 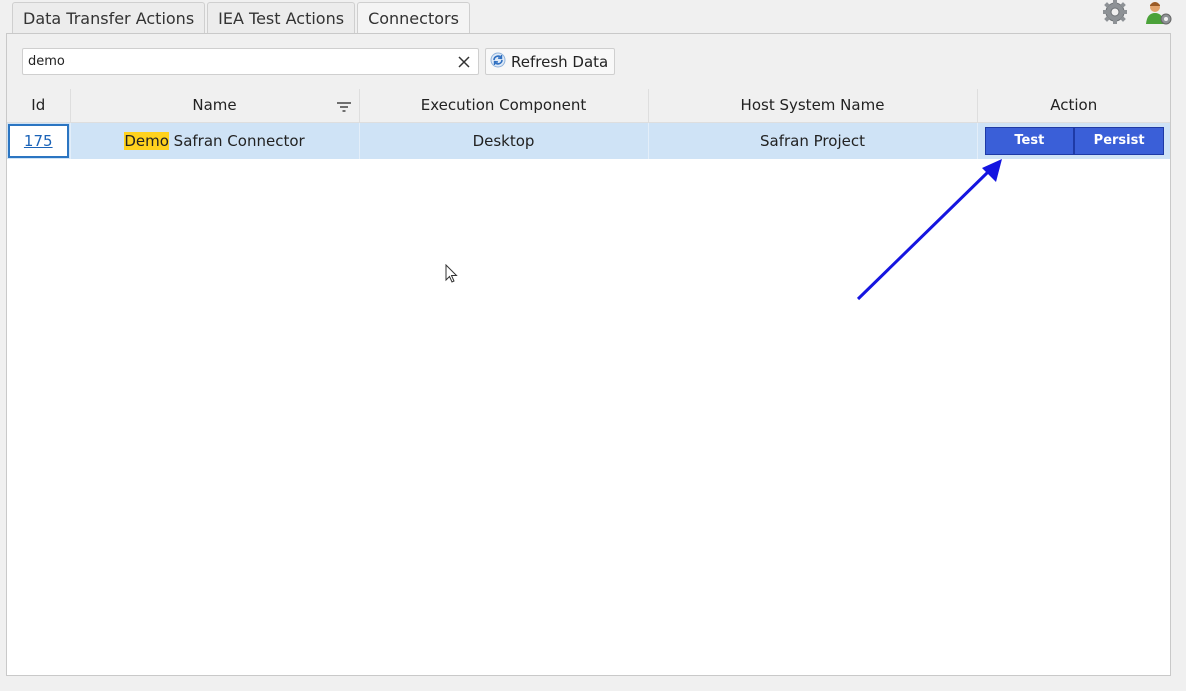 What do you see at coordinates (39, 106) in the screenshot?
I see `column-header-id: Id` at bounding box center [39, 106].